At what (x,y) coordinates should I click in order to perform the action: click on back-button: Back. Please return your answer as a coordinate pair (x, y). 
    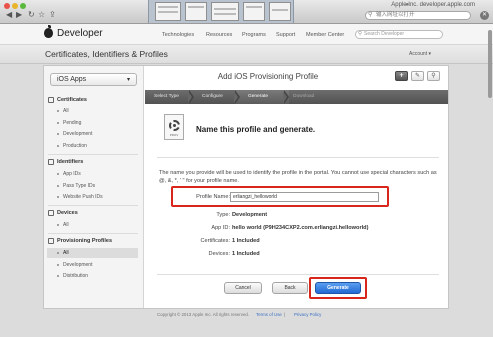
    Looking at the image, I should click on (290, 288).